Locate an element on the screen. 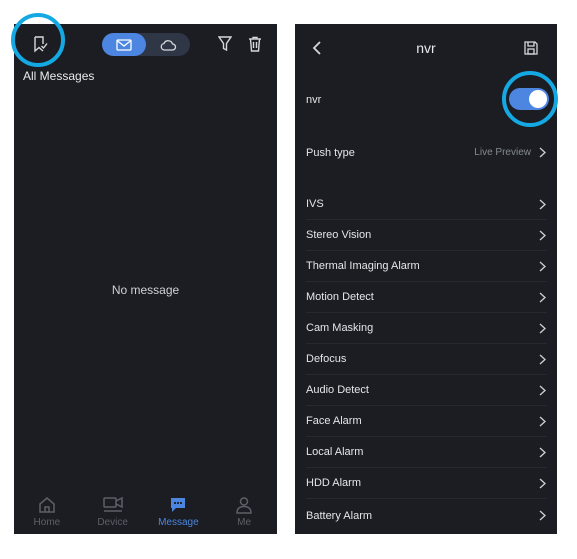 Image resolution: width=577 pixels, height=559 pixels. alarm-item-stereo-vision: Stereo Vision is located at coordinates (426, 235).